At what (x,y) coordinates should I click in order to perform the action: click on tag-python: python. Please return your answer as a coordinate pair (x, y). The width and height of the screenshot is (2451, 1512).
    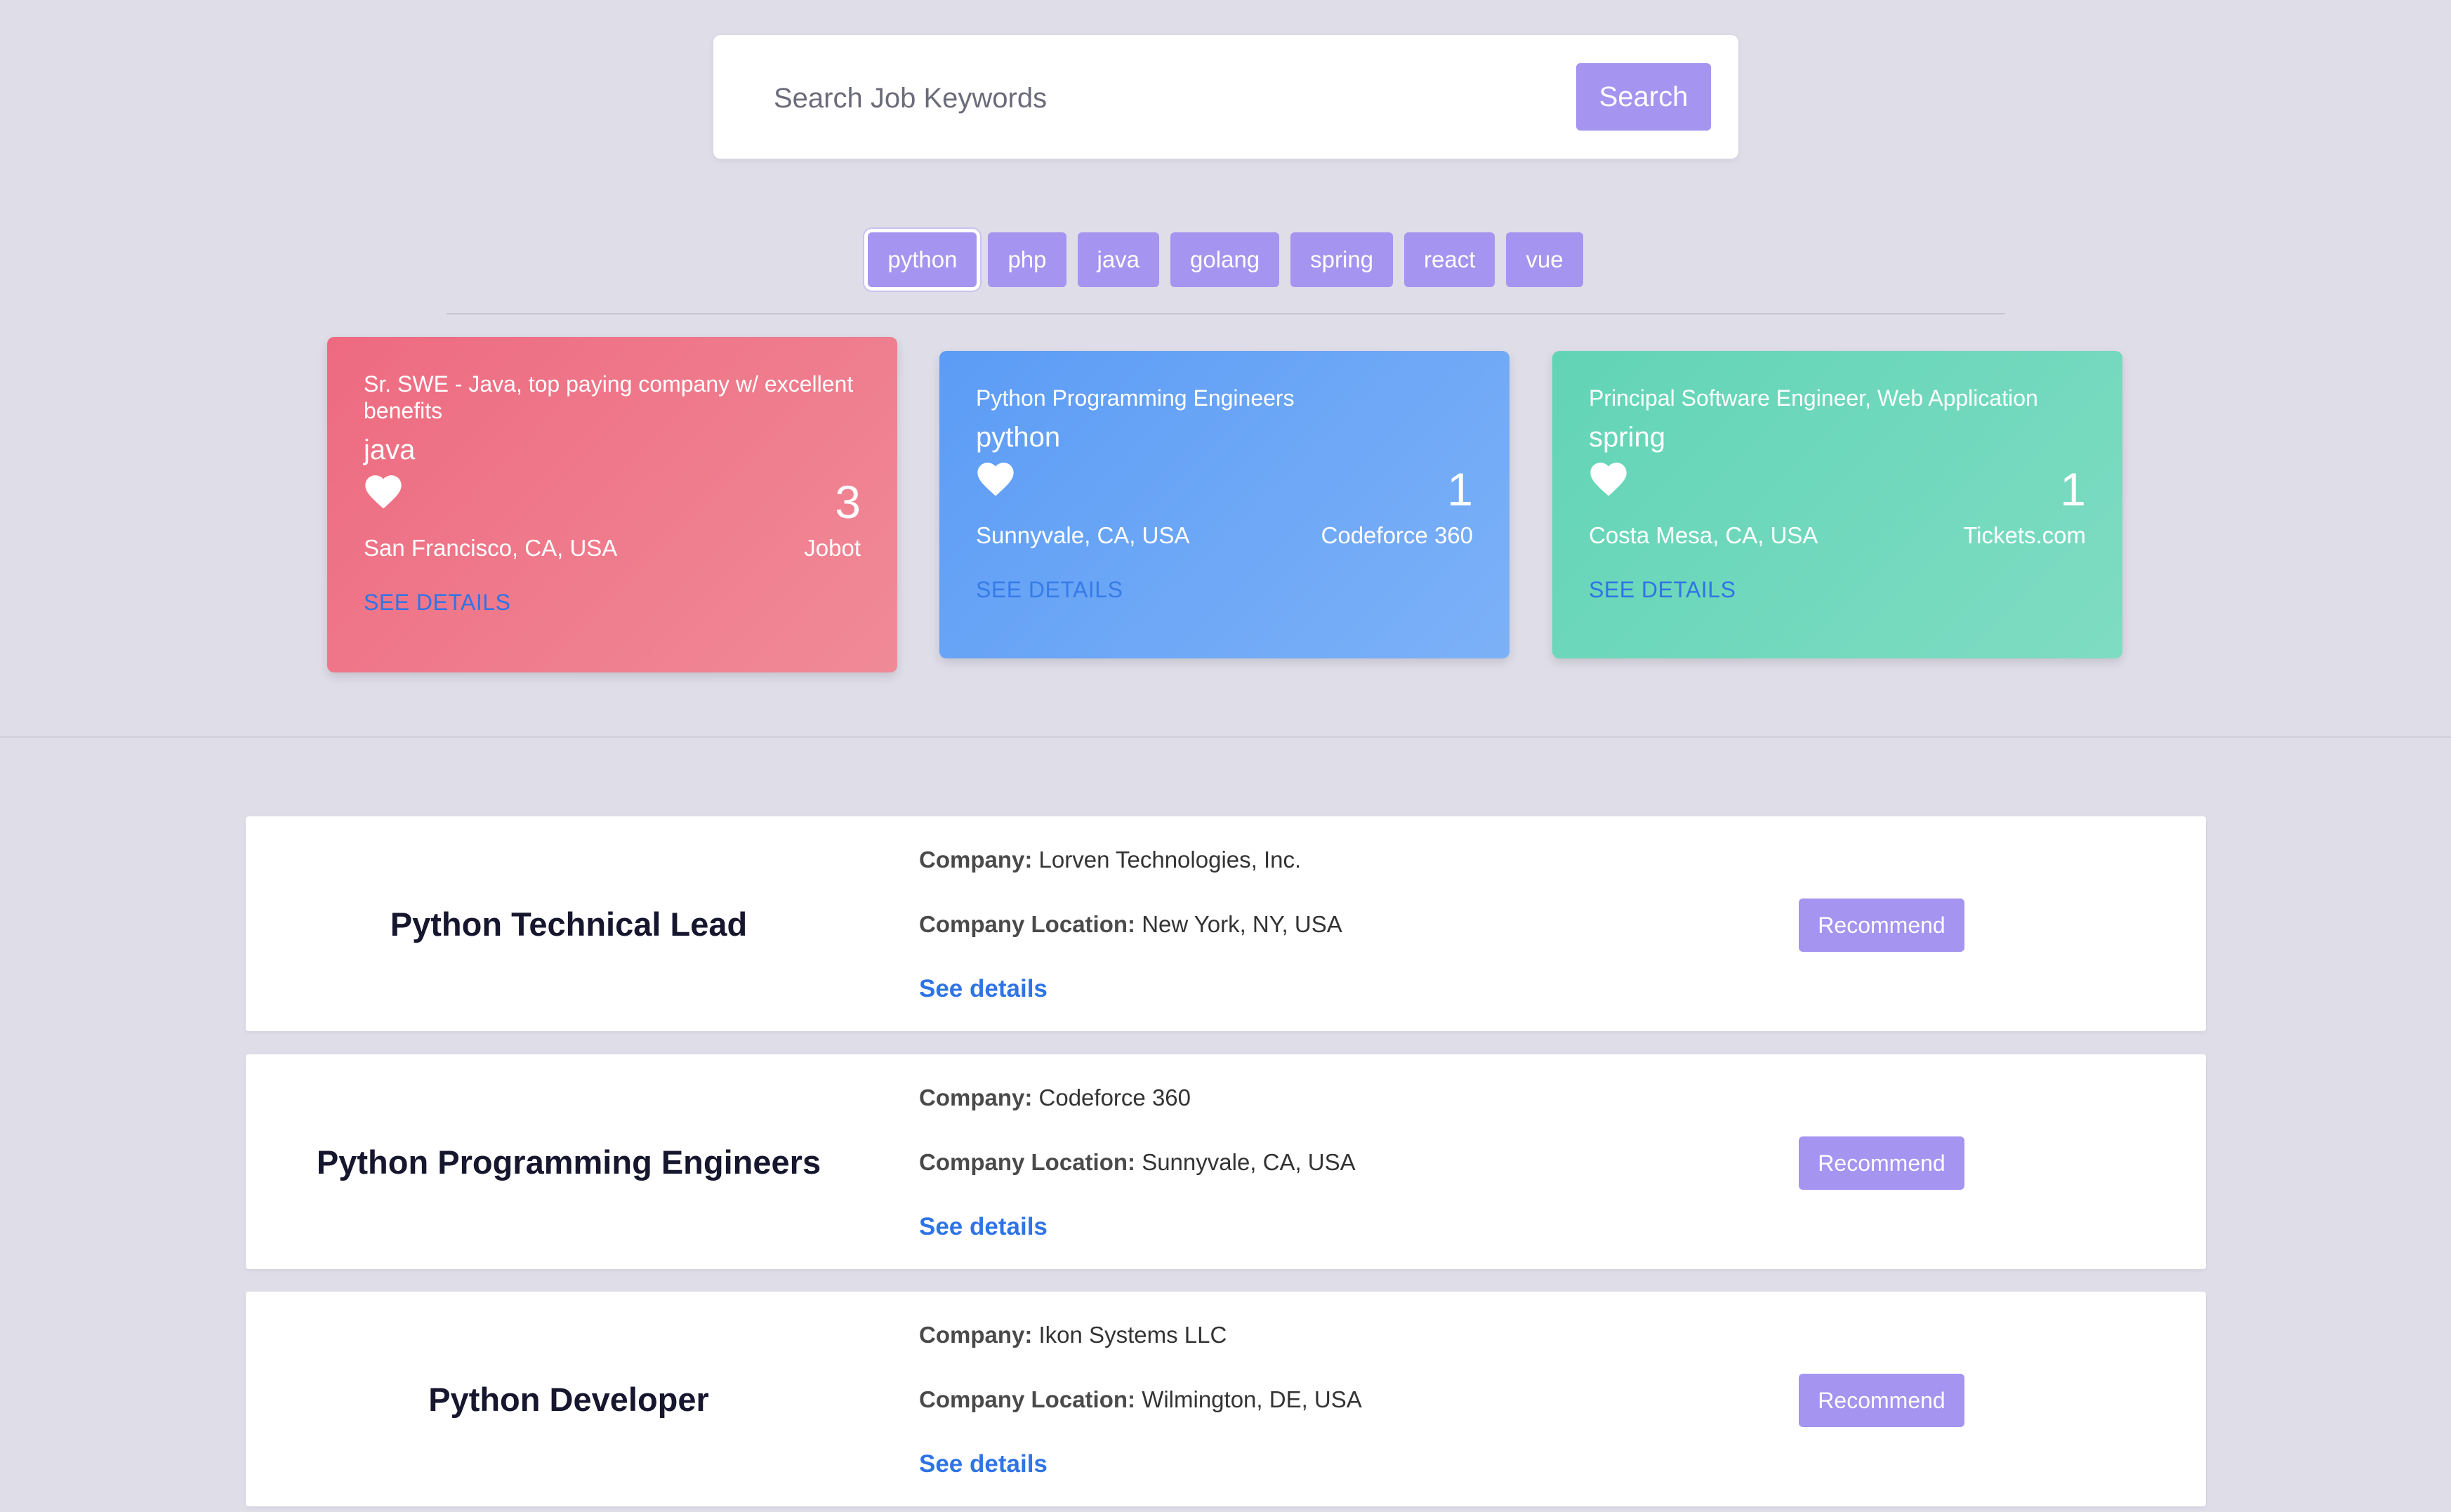
    Looking at the image, I should click on (922, 259).